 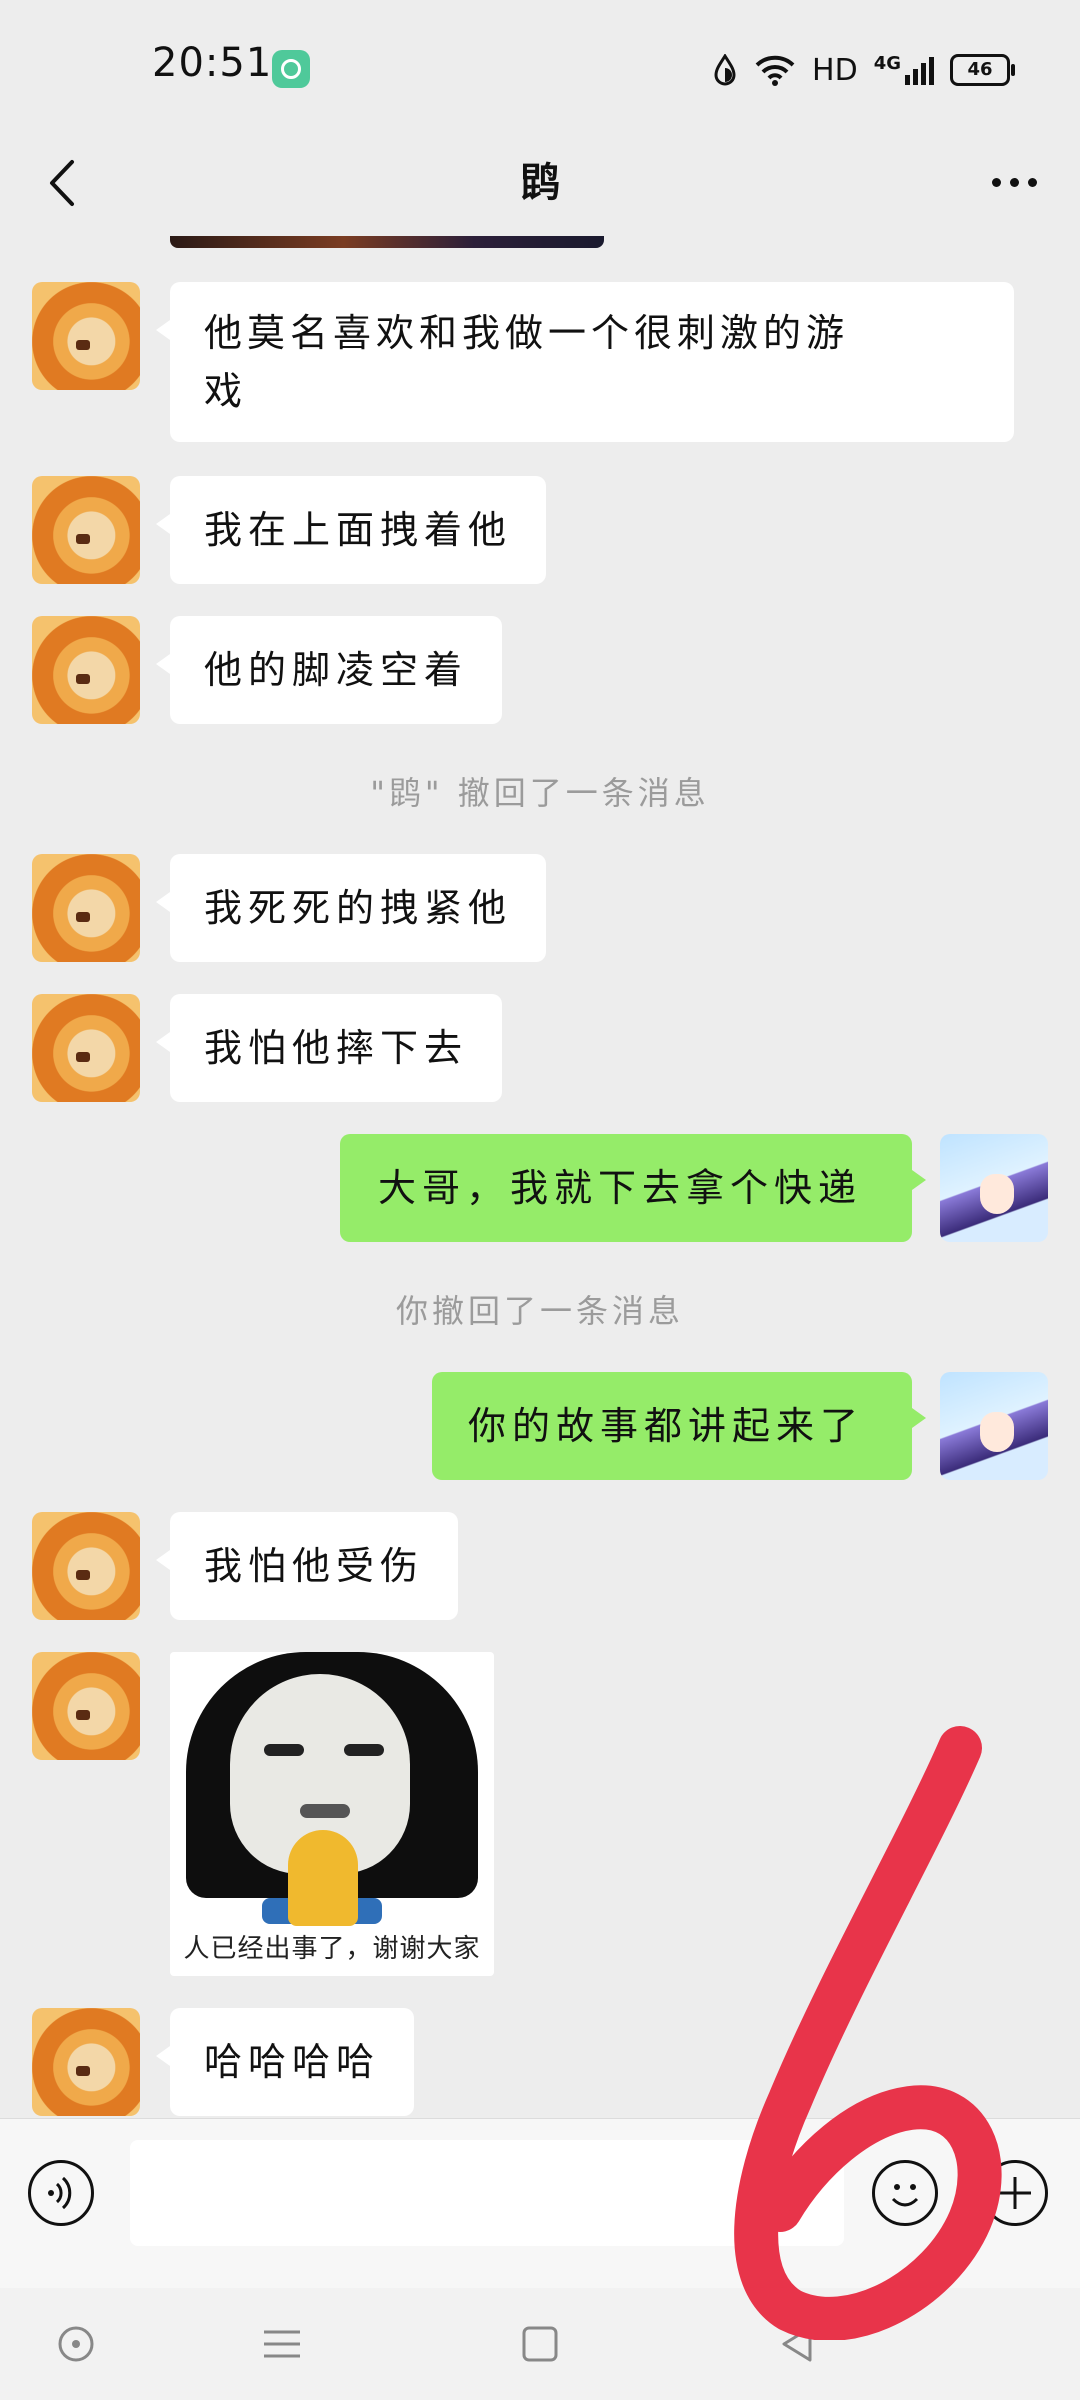 I want to click on emoji-icon, so click(x=905, y=2195).